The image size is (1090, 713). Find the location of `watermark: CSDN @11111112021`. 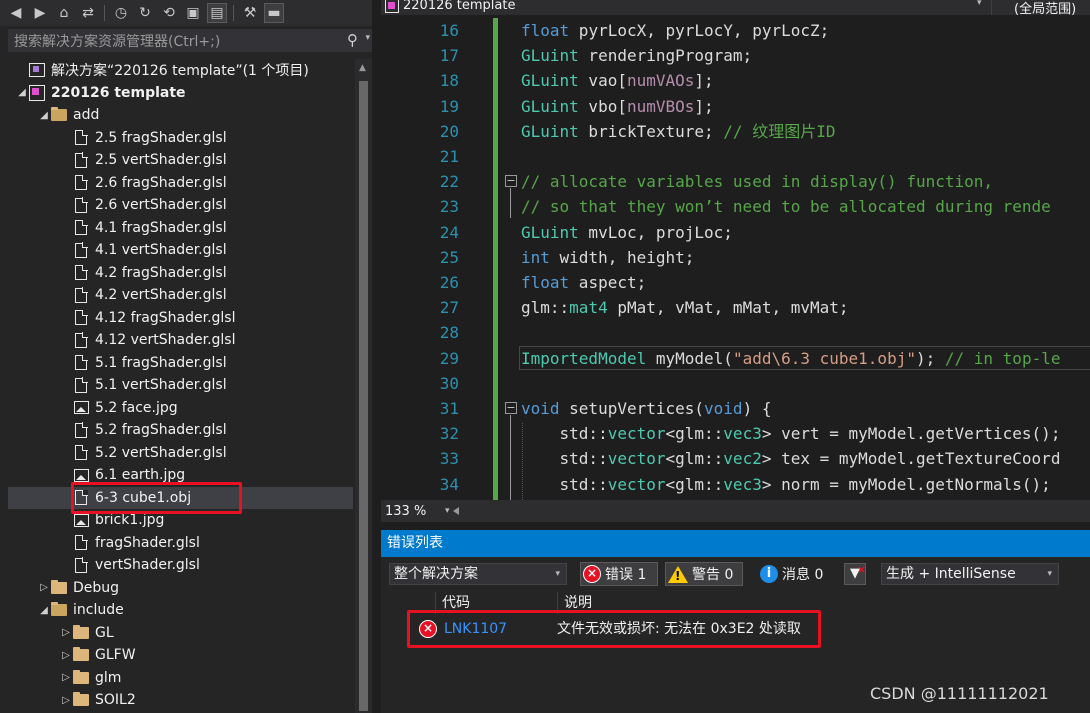

watermark: CSDN @11111112021 is located at coordinates (959, 693).